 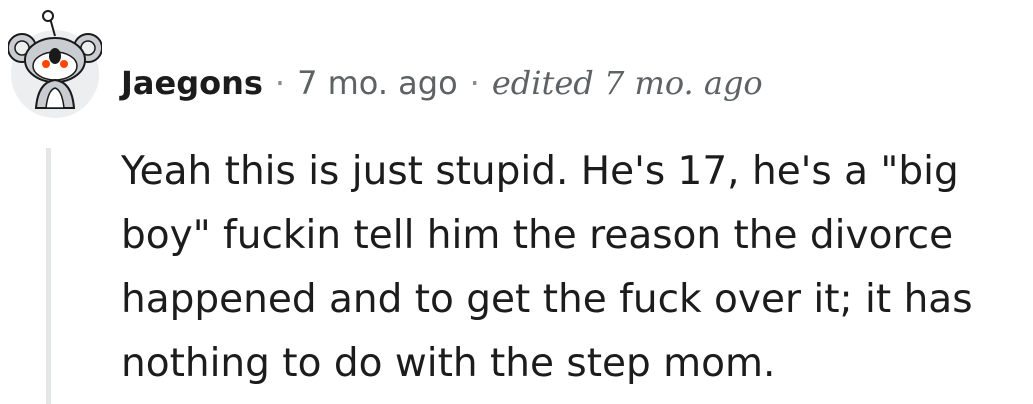 I want to click on koala-snoo-avatar-icon, so click(x=55, y=64).